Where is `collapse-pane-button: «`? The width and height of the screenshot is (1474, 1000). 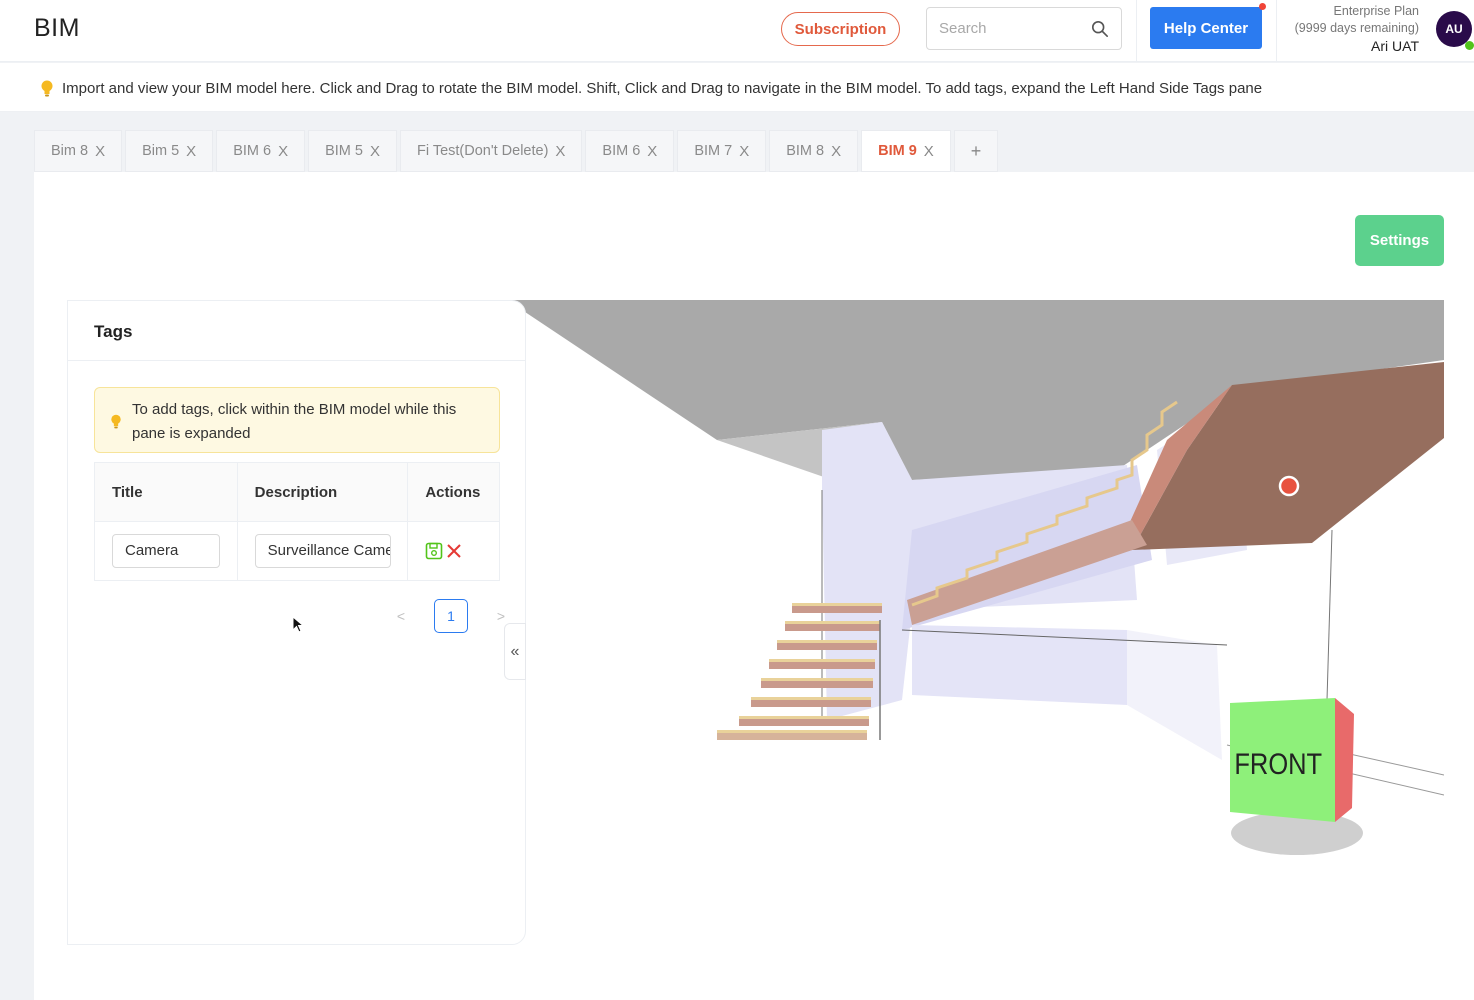 collapse-pane-button: « is located at coordinates (515, 651).